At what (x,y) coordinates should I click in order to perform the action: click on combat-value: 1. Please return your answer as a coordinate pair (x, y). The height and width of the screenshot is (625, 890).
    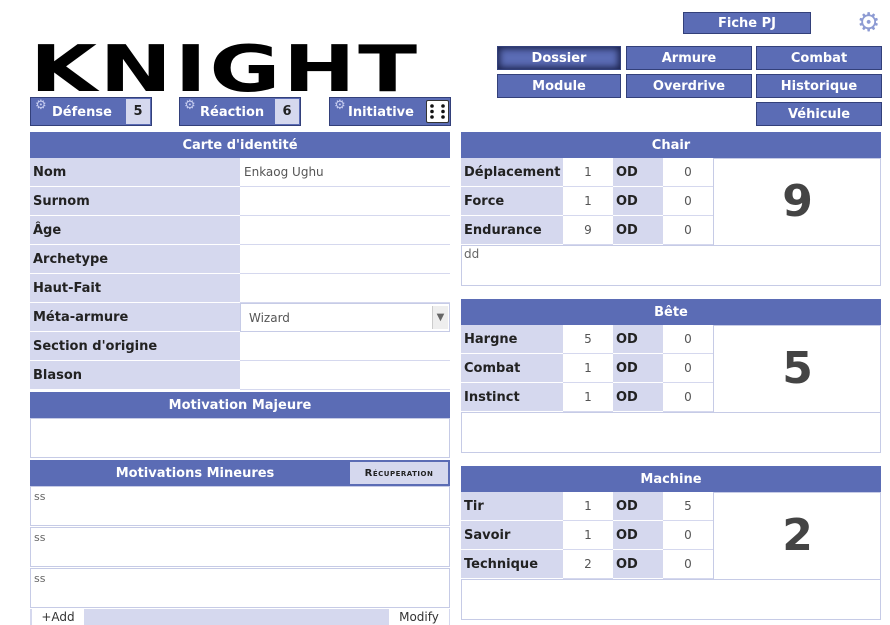
    Looking at the image, I should click on (588, 368).